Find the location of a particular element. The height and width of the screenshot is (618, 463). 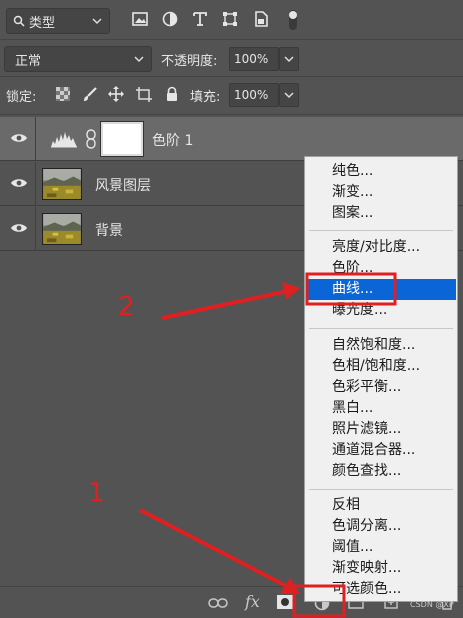

lock-transparent-icon is located at coordinates (63, 94).